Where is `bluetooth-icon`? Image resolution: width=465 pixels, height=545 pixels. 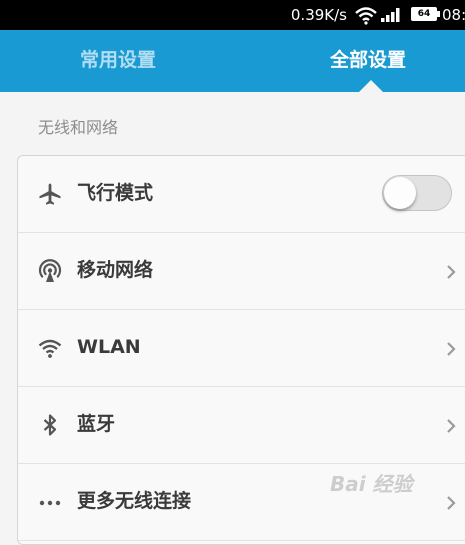
bluetooth-icon is located at coordinates (50, 425).